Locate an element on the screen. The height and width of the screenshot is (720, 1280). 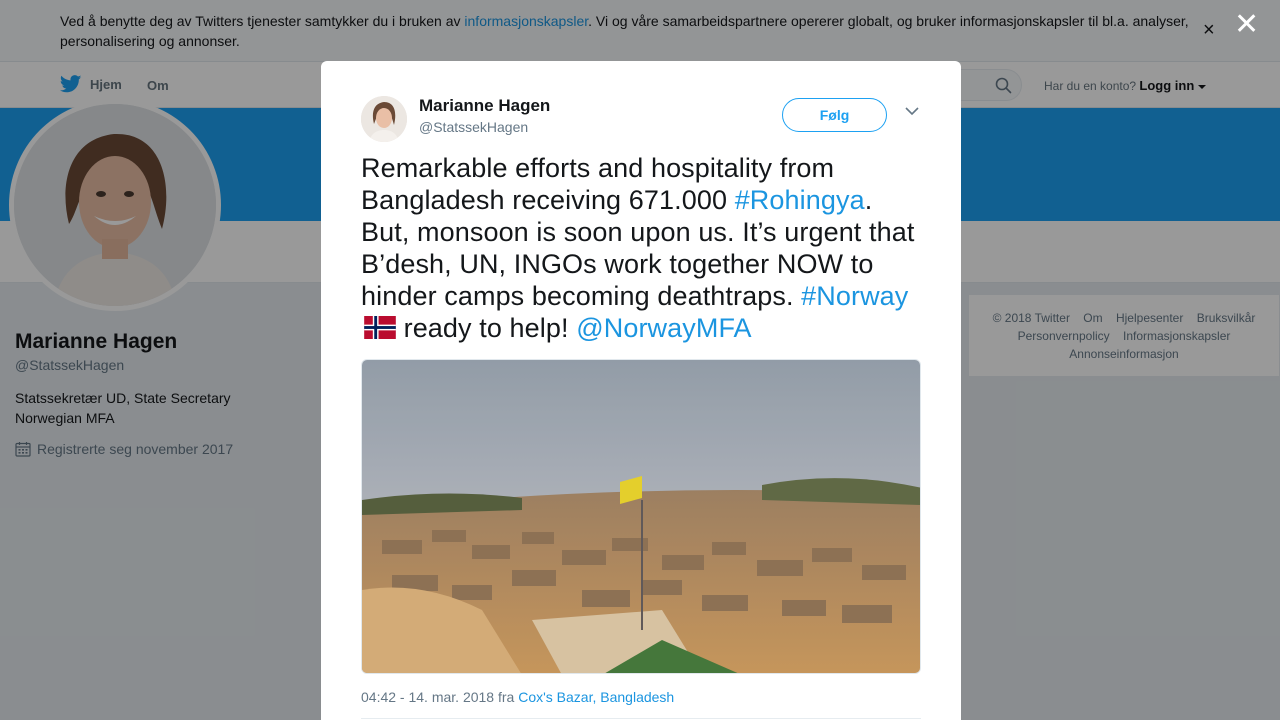
tweet-author-avatar is located at coordinates (384, 119).